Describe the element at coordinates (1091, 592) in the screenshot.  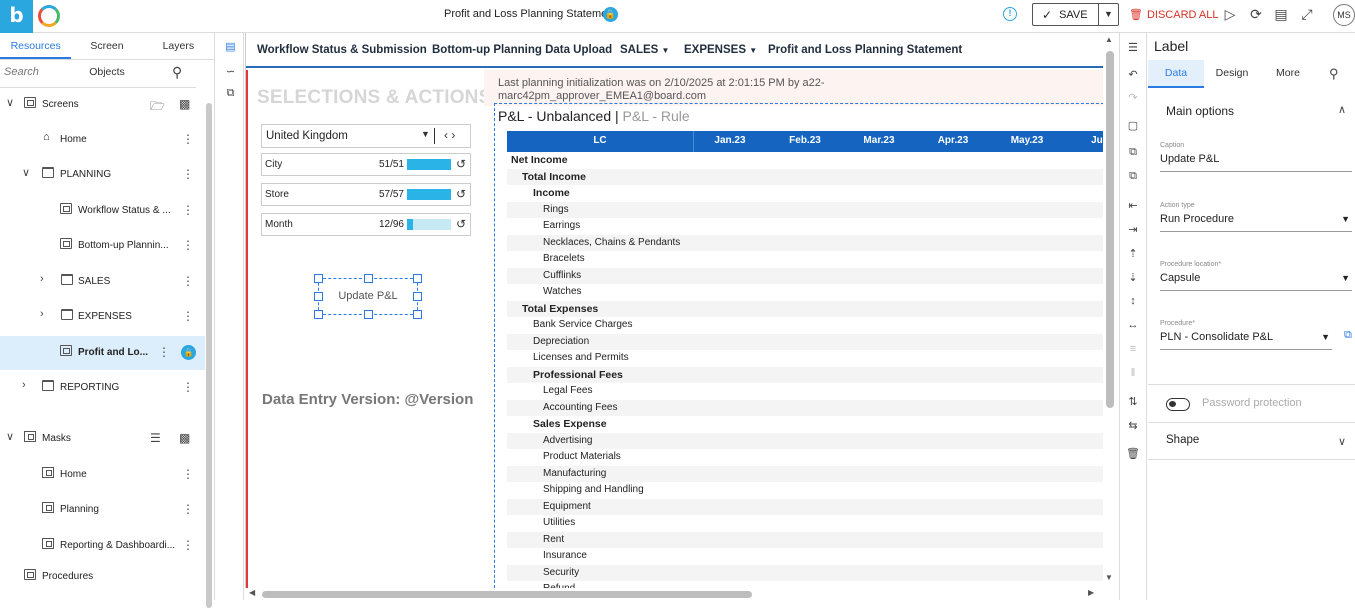
I see `scroll-right-icon: ▶` at that location.